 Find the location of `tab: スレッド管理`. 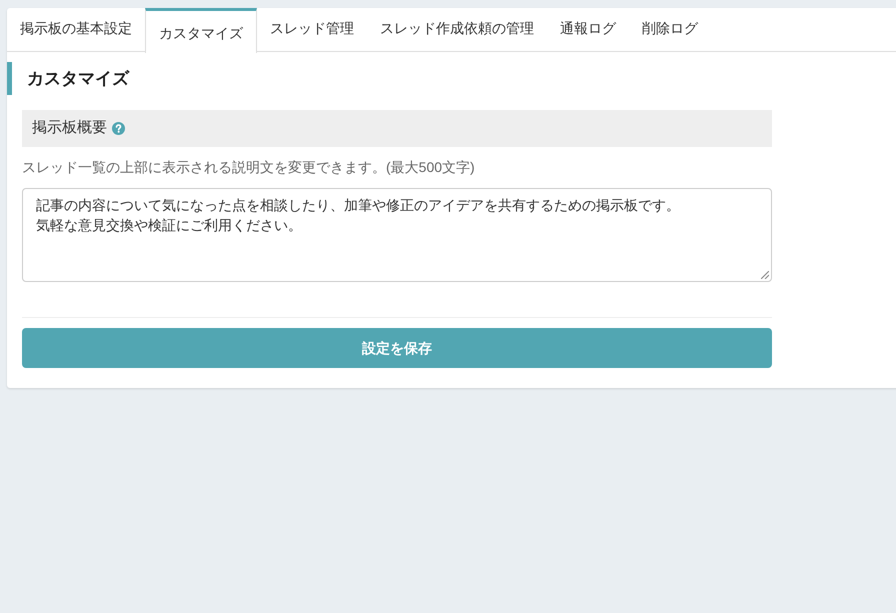

tab: スレッド管理 is located at coordinates (312, 30).